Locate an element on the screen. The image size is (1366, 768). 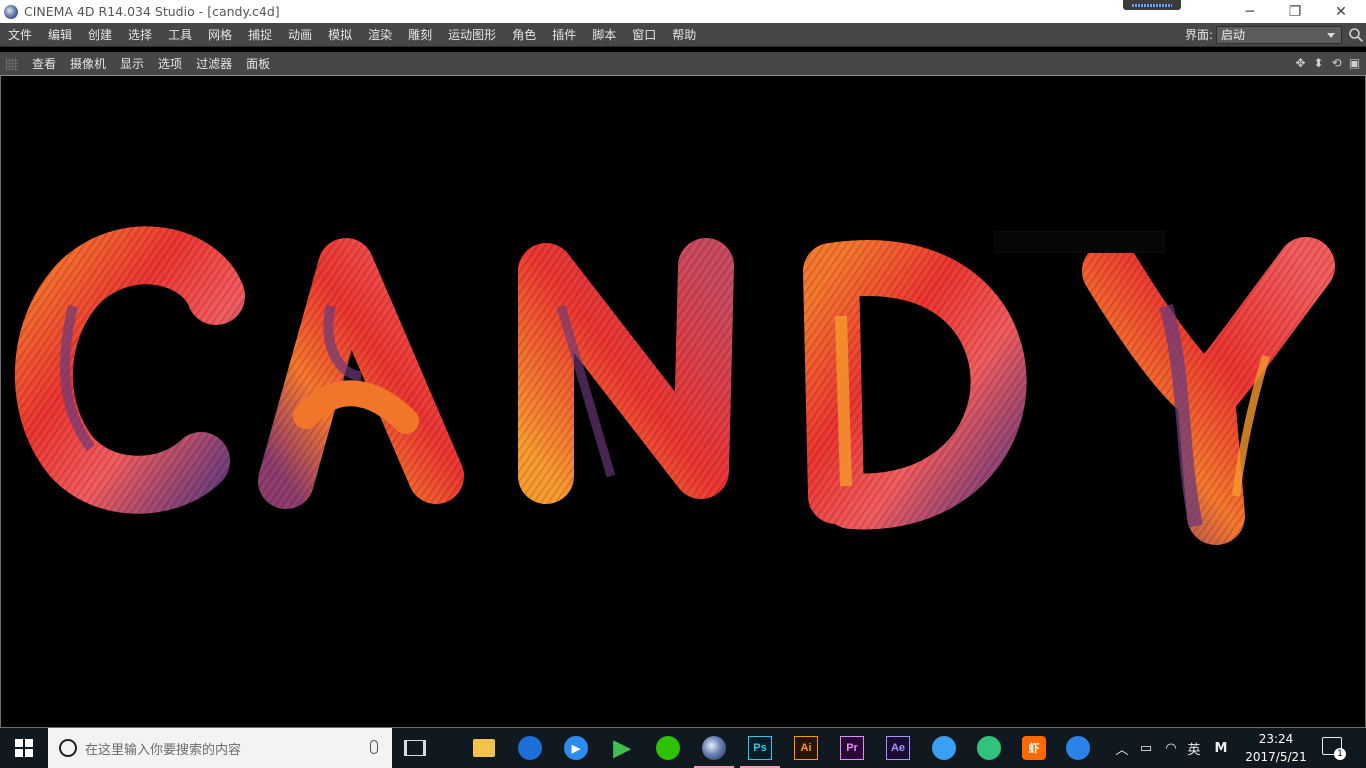
taskbar-search-box: 在这里输入你要搜索的内容 is located at coordinates (220, 748).